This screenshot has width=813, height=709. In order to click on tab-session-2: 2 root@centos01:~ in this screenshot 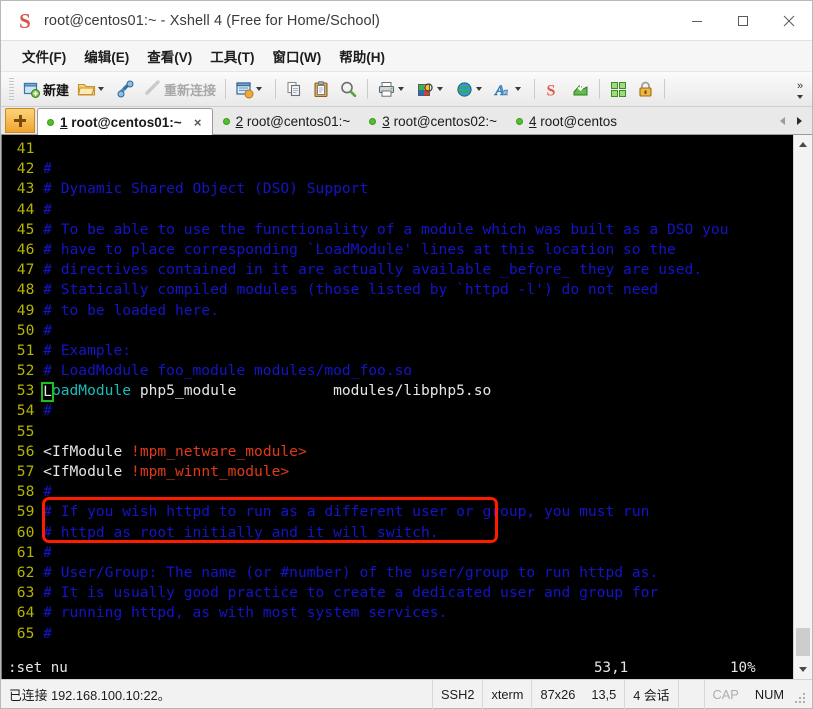, I will do `click(286, 121)`.